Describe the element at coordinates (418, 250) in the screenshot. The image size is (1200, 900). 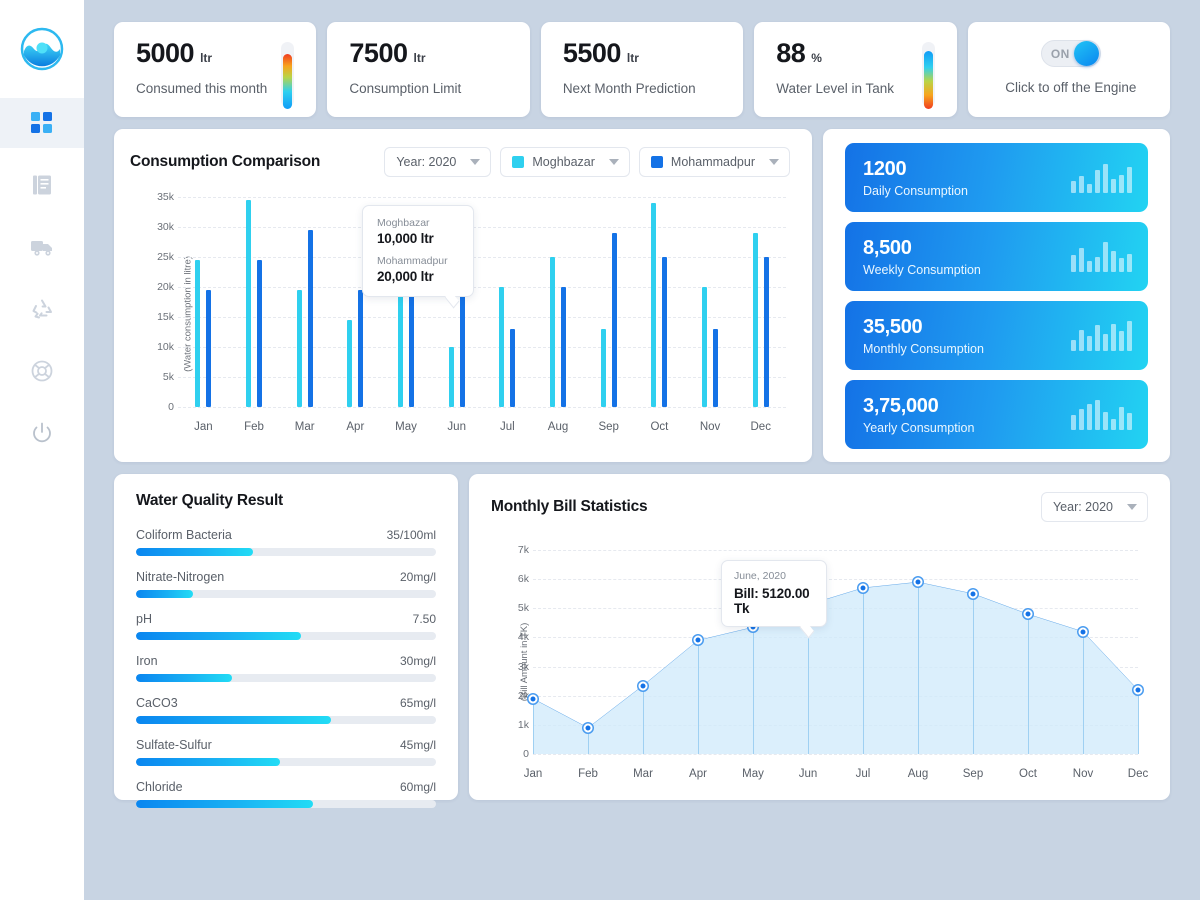
I see `tooltip-gap` at that location.